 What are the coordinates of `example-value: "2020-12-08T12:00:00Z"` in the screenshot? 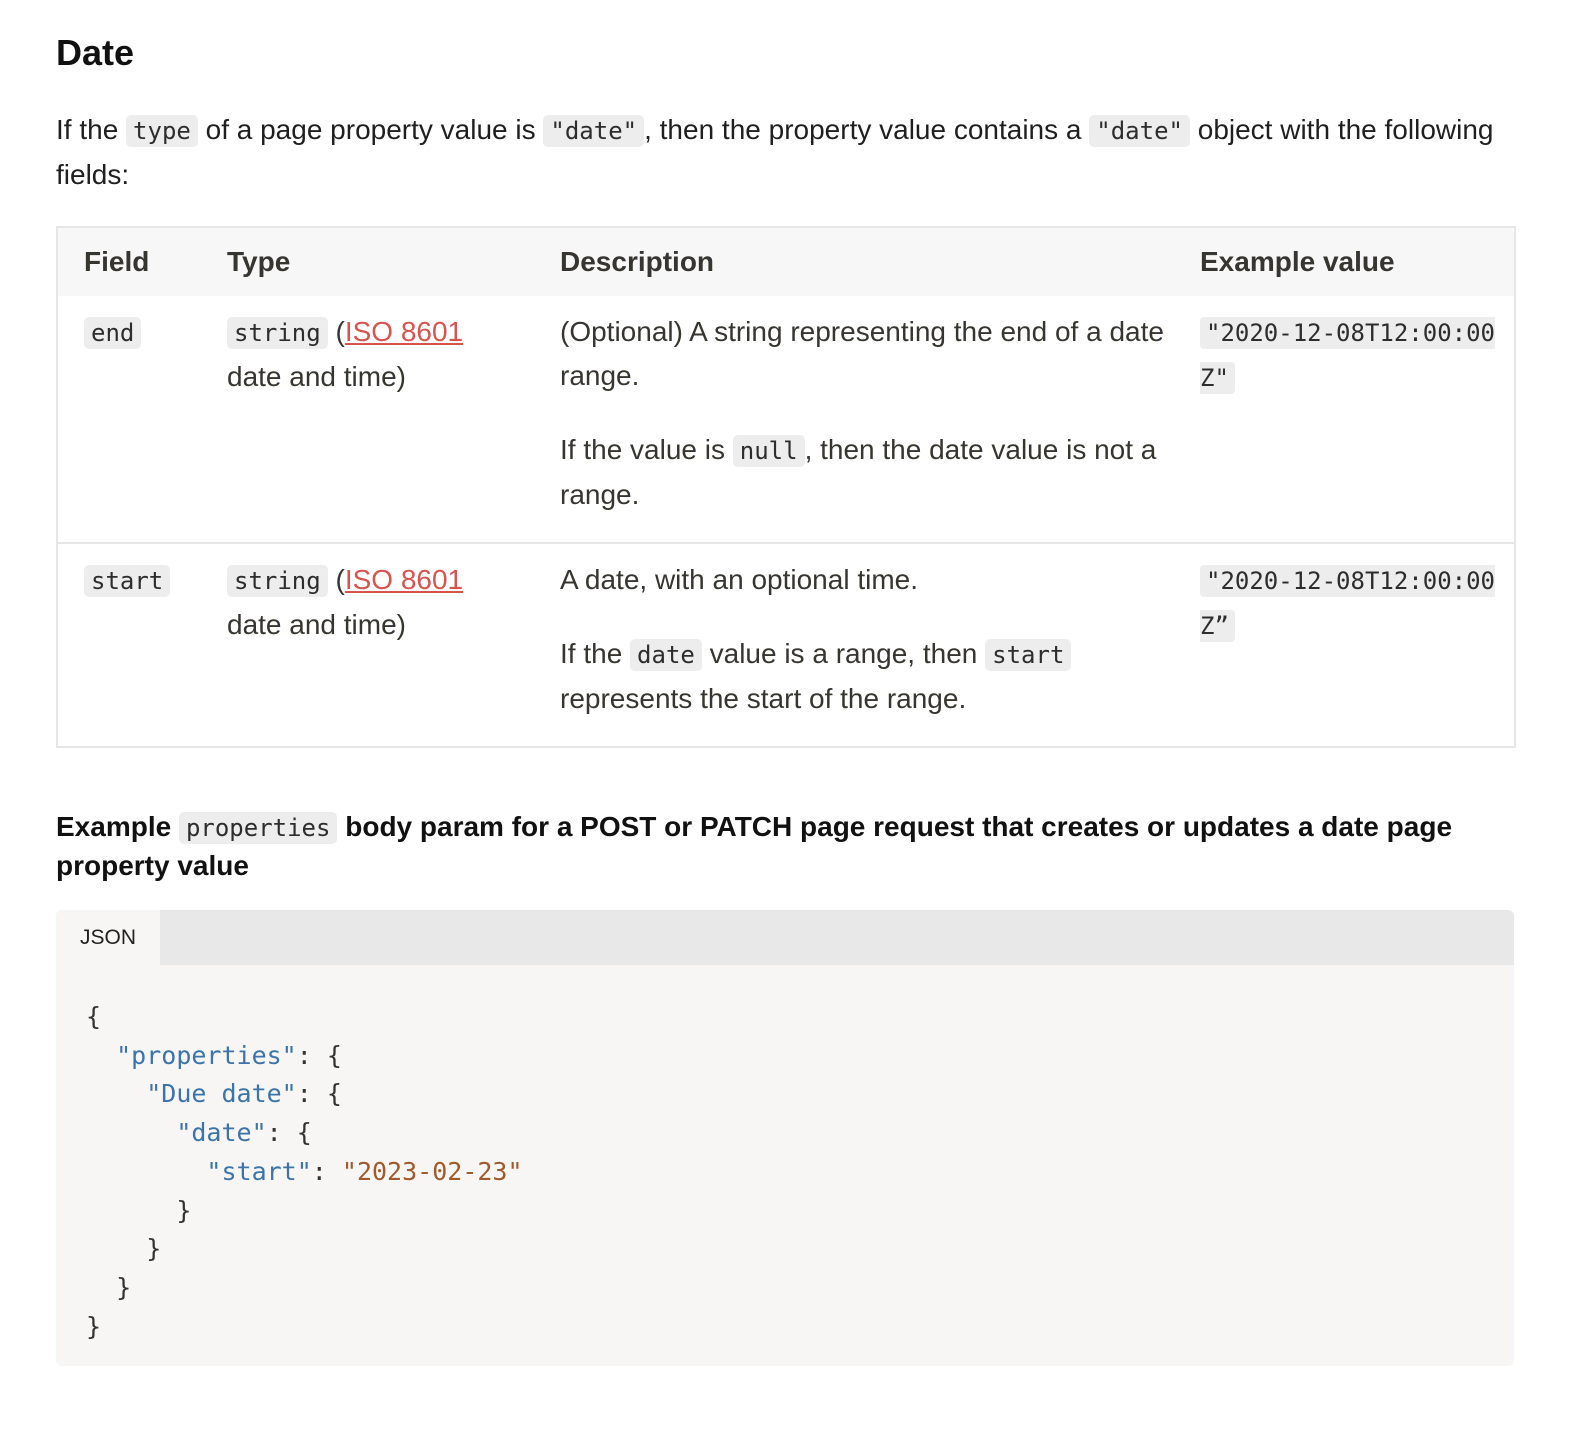 It's located at (1347, 355).